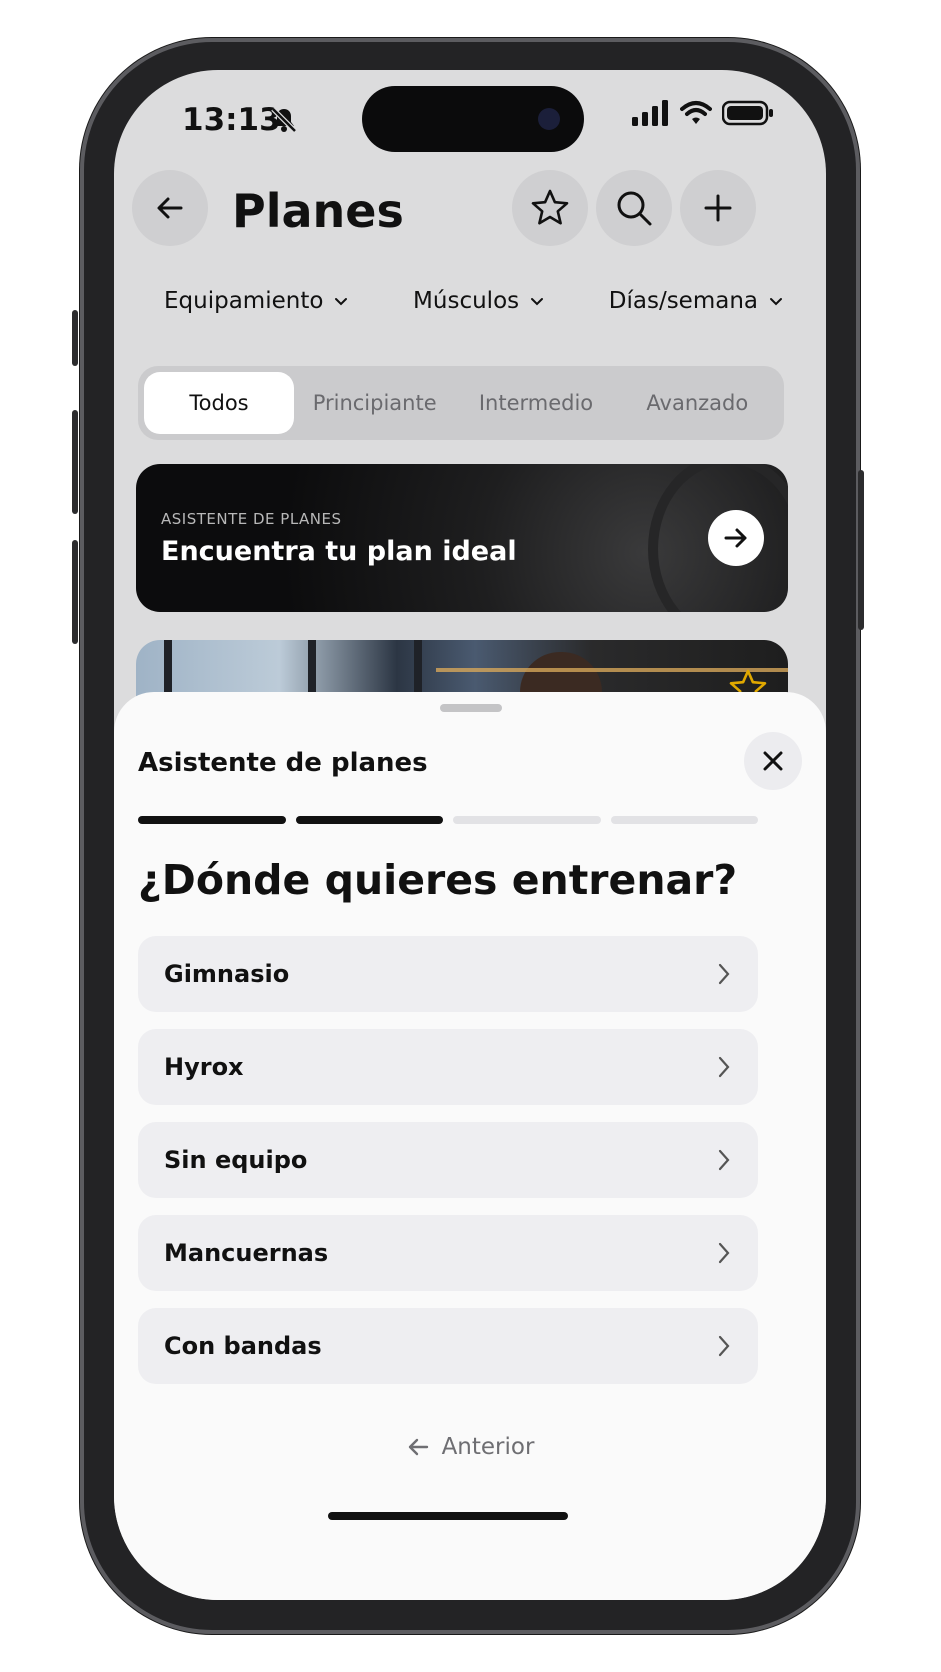 The height and width of the screenshot is (1672, 941). What do you see at coordinates (696, 112) in the screenshot?
I see `wifi-icon` at bounding box center [696, 112].